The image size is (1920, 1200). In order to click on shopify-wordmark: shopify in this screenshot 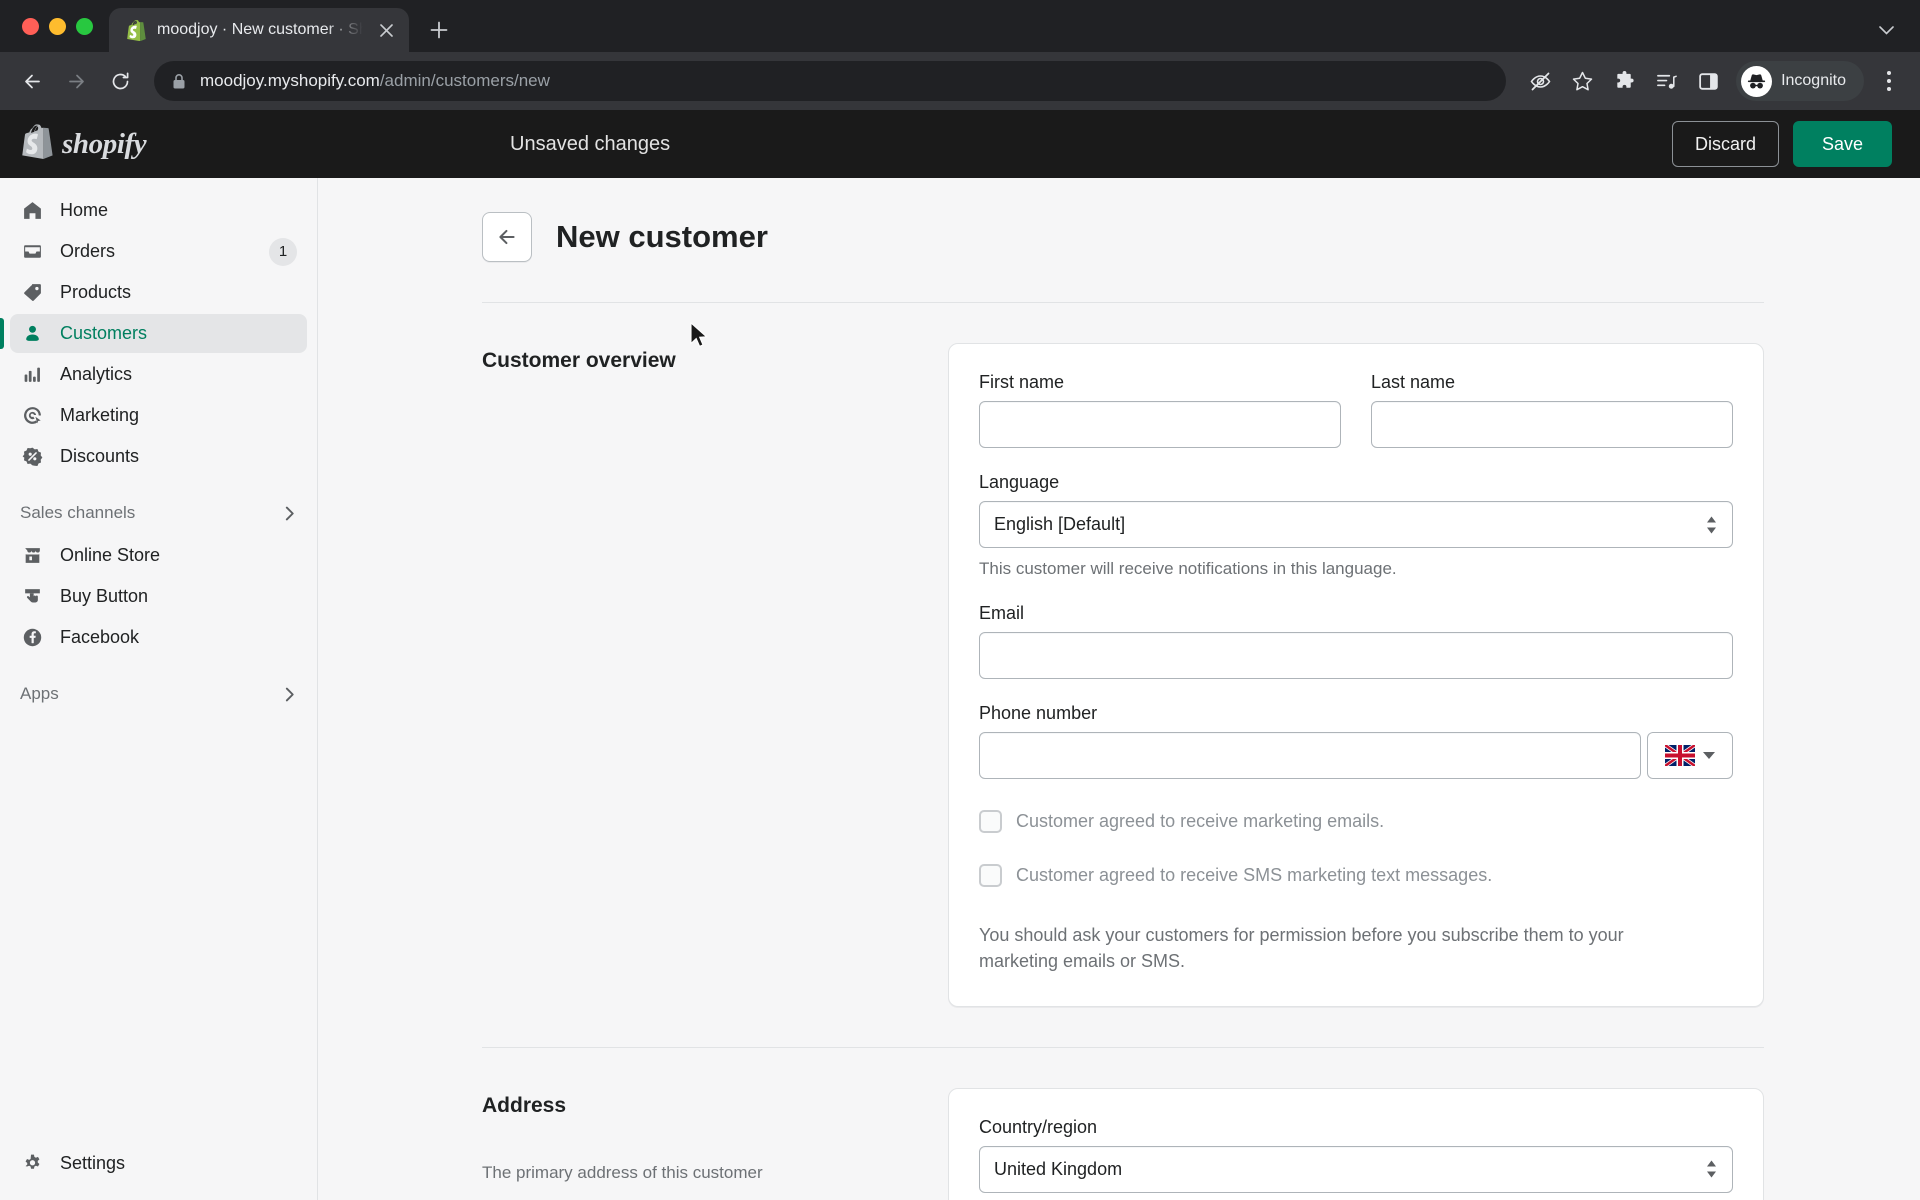, I will do `click(104, 143)`.